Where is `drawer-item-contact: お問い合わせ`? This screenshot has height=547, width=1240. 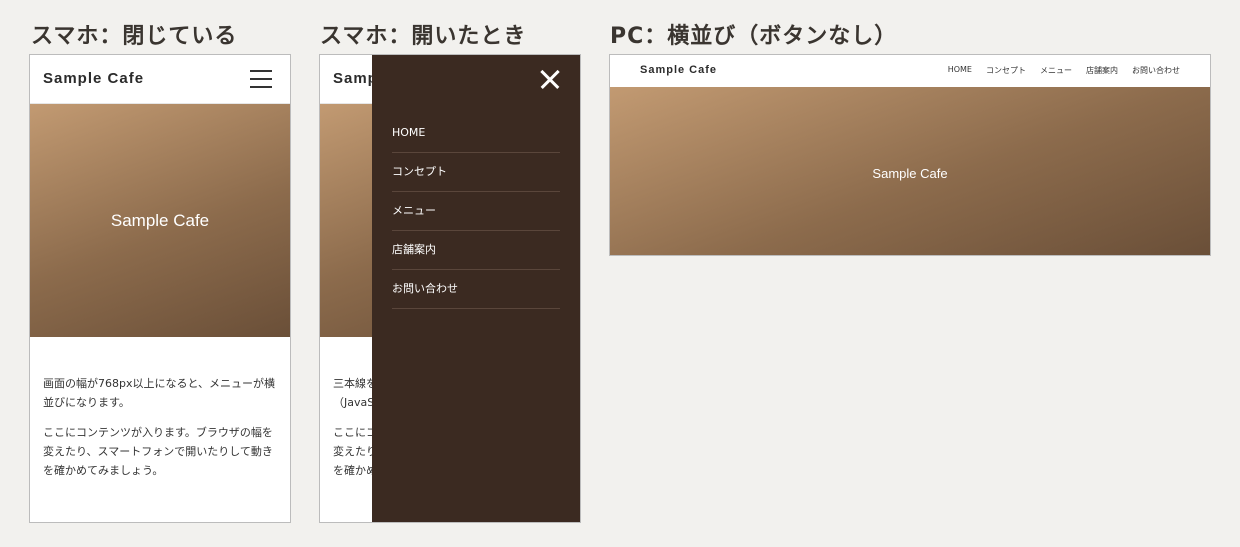 drawer-item-contact: お問い合わせ is located at coordinates (476, 289).